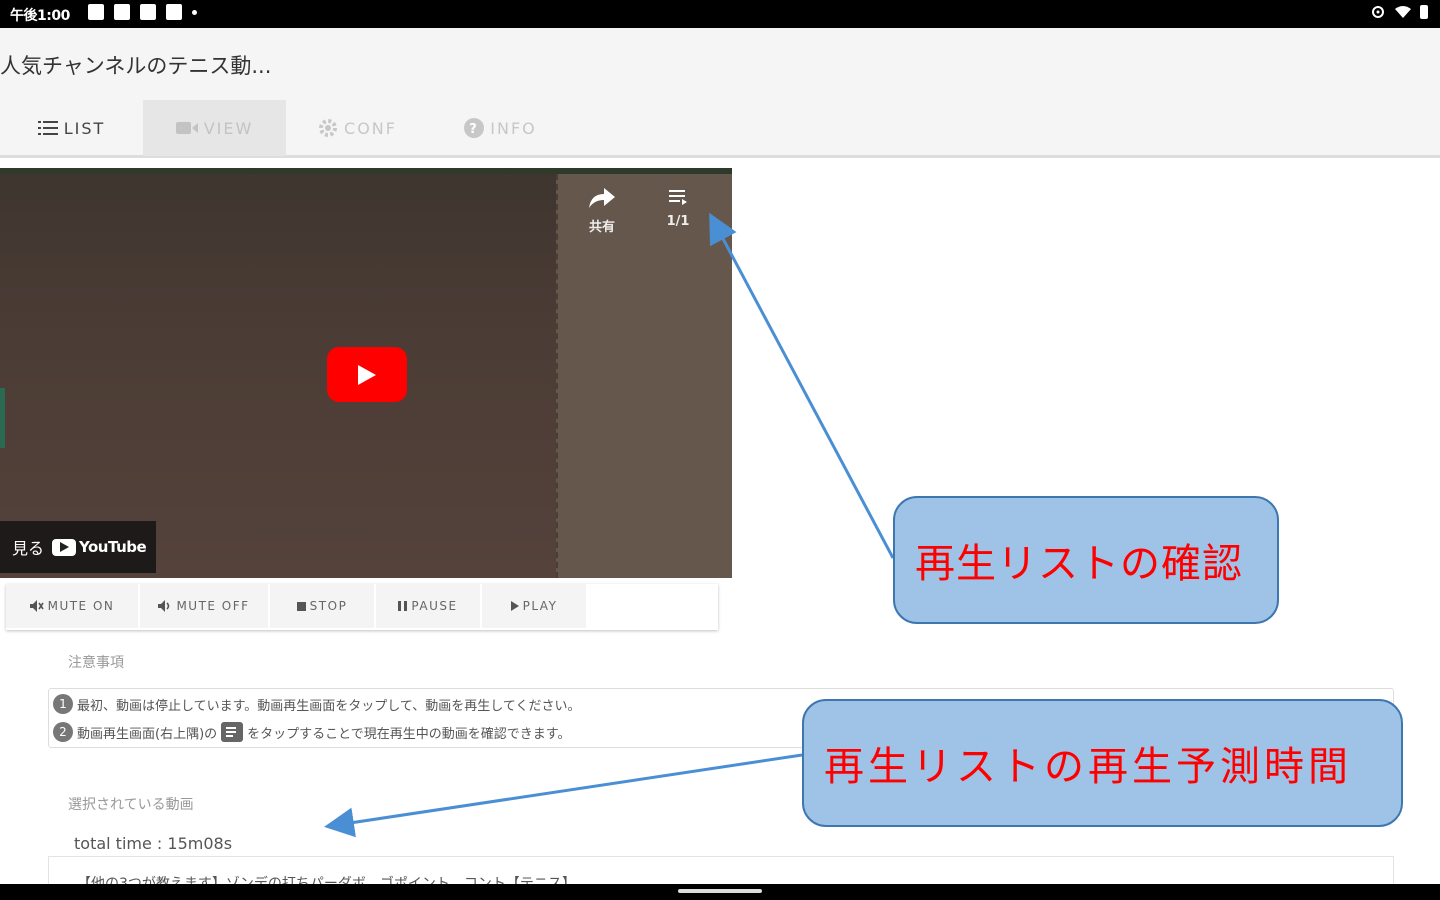 This screenshot has height=900, width=1440. Describe the element at coordinates (1424, 12) in the screenshot. I see `battery-icon` at that location.